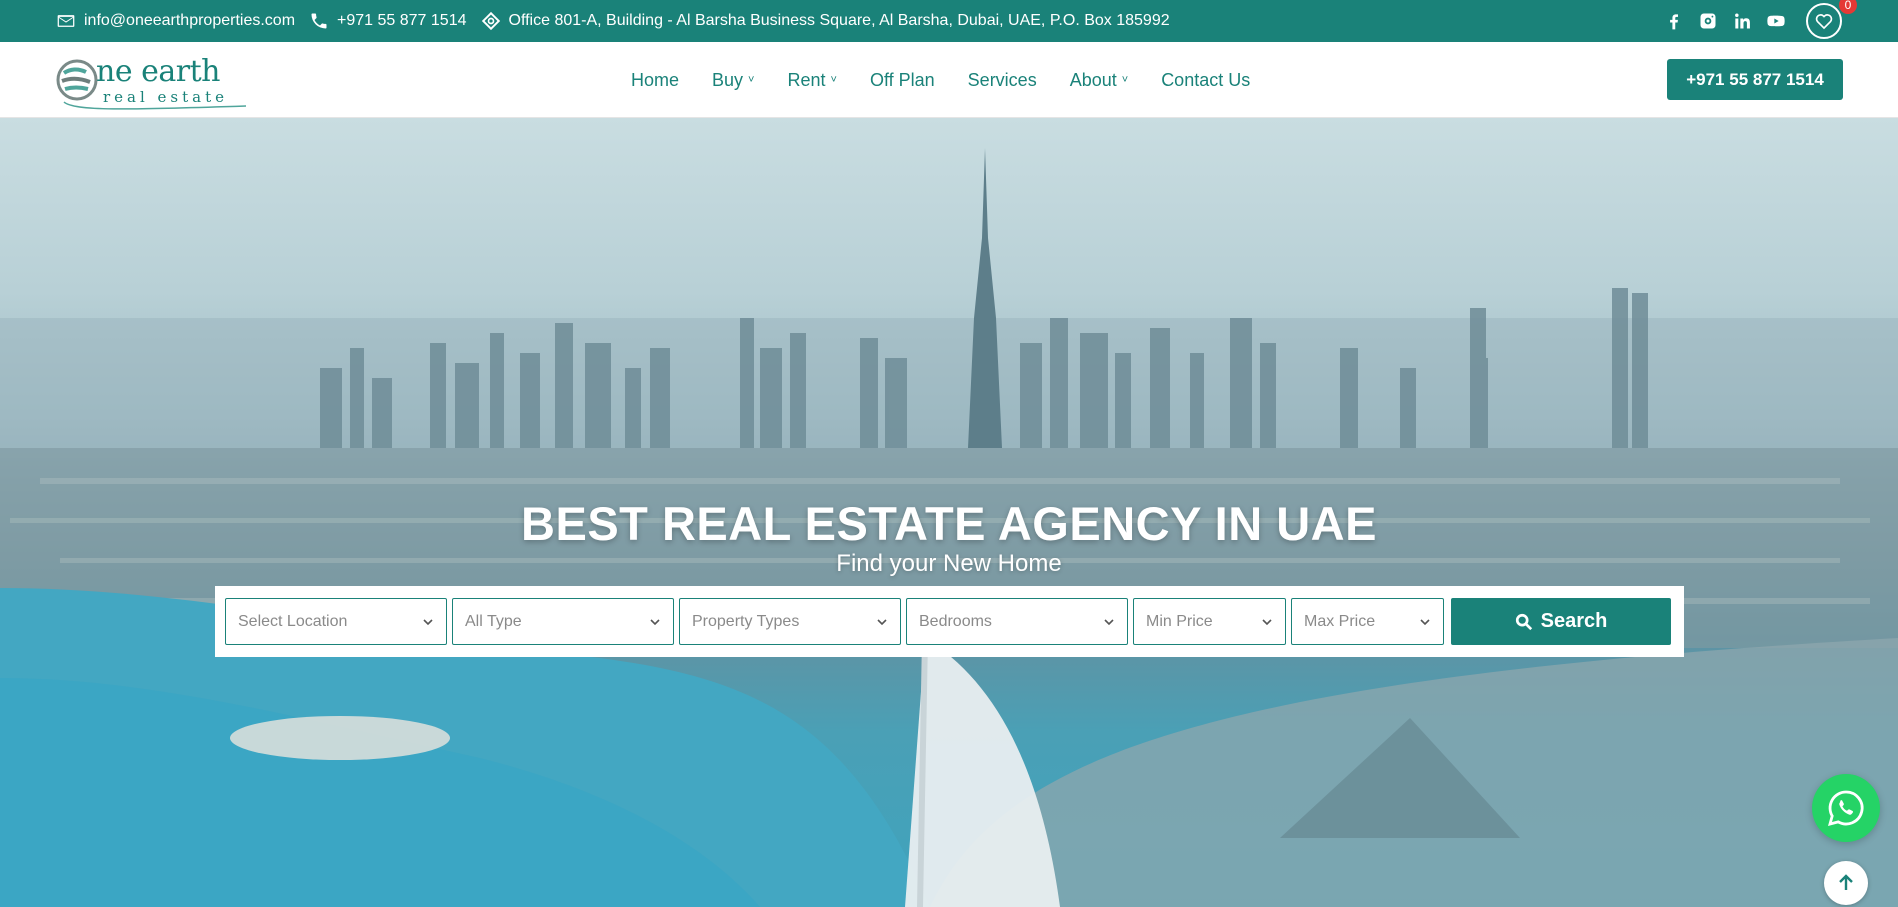  I want to click on wishlist-button: 0, so click(1831, 19).